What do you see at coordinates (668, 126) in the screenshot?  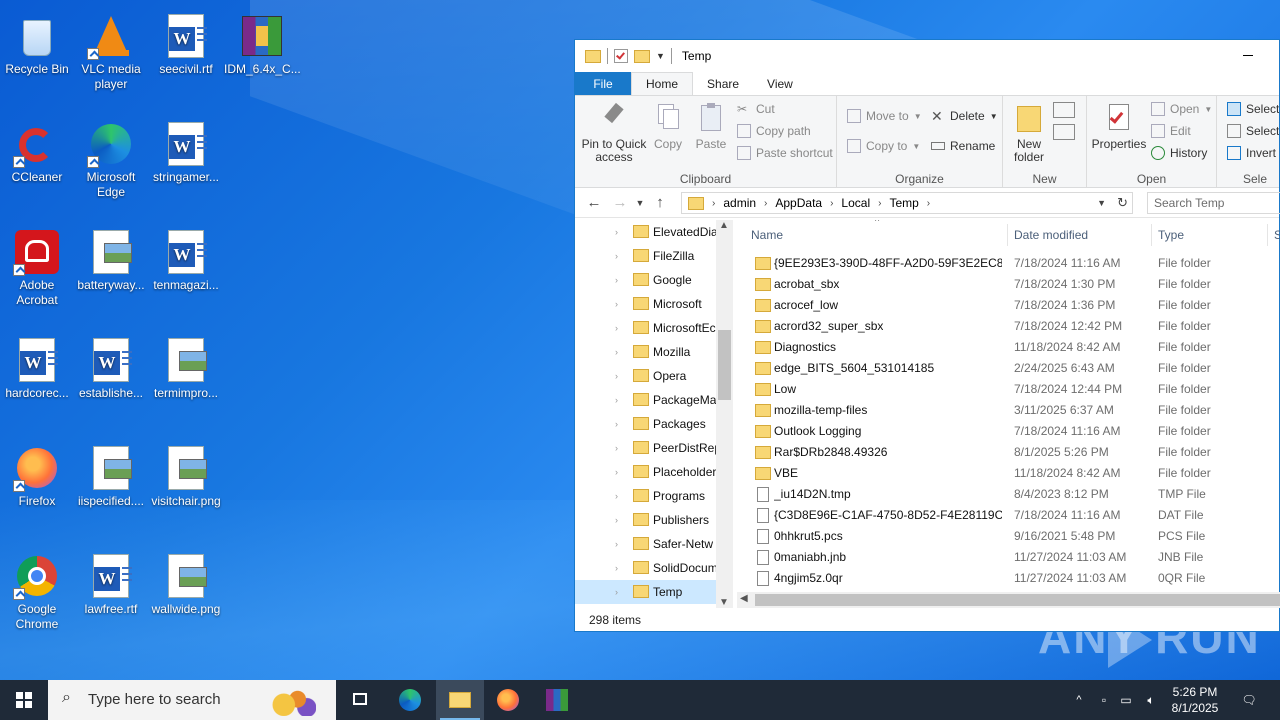 I see `copy-button: Copy` at bounding box center [668, 126].